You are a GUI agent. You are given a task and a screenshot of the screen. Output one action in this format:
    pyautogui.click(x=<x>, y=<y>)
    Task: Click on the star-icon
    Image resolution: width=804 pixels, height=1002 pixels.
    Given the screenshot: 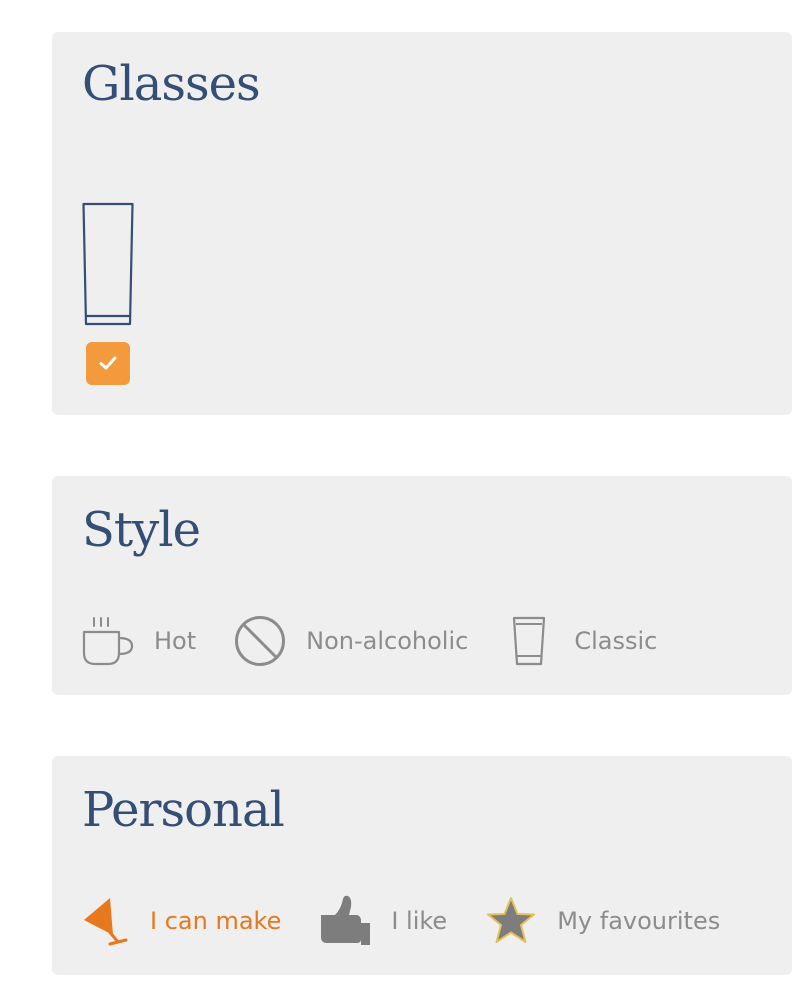 What is the action you would take?
    pyautogui.click(x=511, y=921)
    